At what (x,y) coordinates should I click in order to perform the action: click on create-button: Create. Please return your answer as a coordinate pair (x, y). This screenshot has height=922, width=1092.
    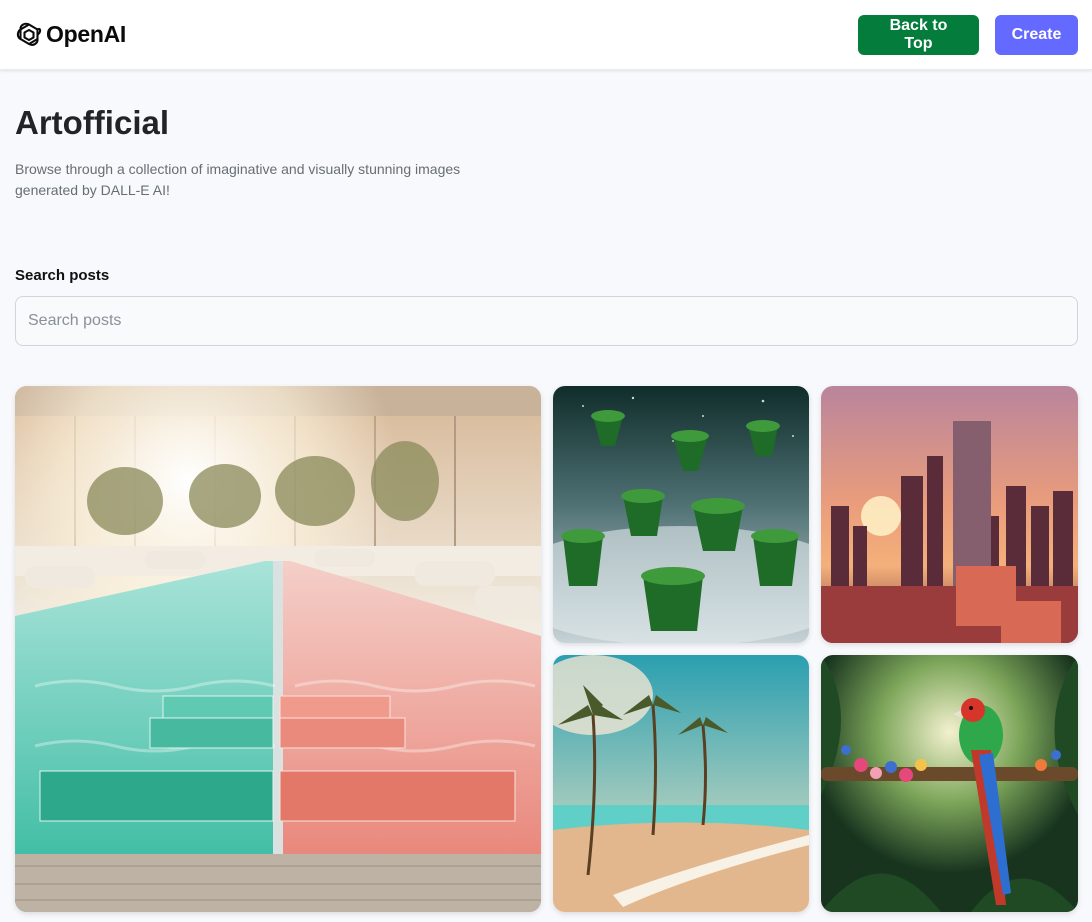
    Looking at the image, I should click on (1036, 34).